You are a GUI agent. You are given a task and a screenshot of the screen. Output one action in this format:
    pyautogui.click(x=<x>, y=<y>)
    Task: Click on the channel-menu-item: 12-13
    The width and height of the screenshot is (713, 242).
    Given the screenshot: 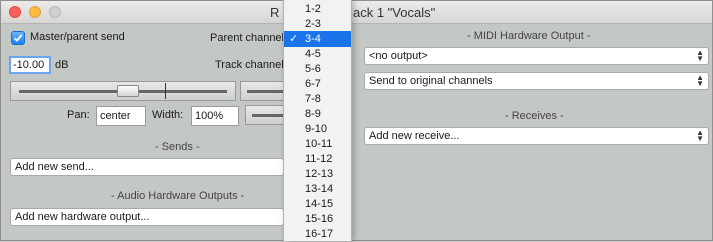 What is the action you would take?
    pyautogui.click(x=317, y=174)
    